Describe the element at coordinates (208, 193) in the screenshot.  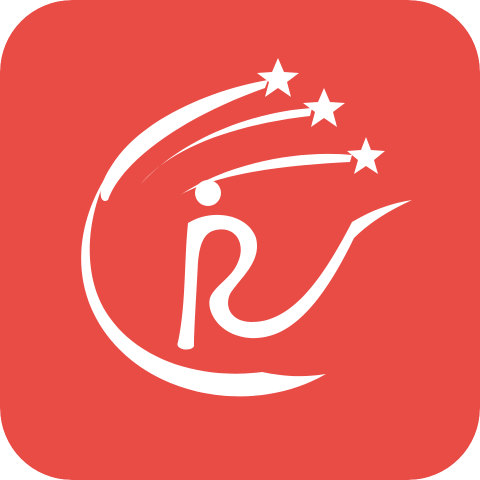
I see `figure-head` at that location.